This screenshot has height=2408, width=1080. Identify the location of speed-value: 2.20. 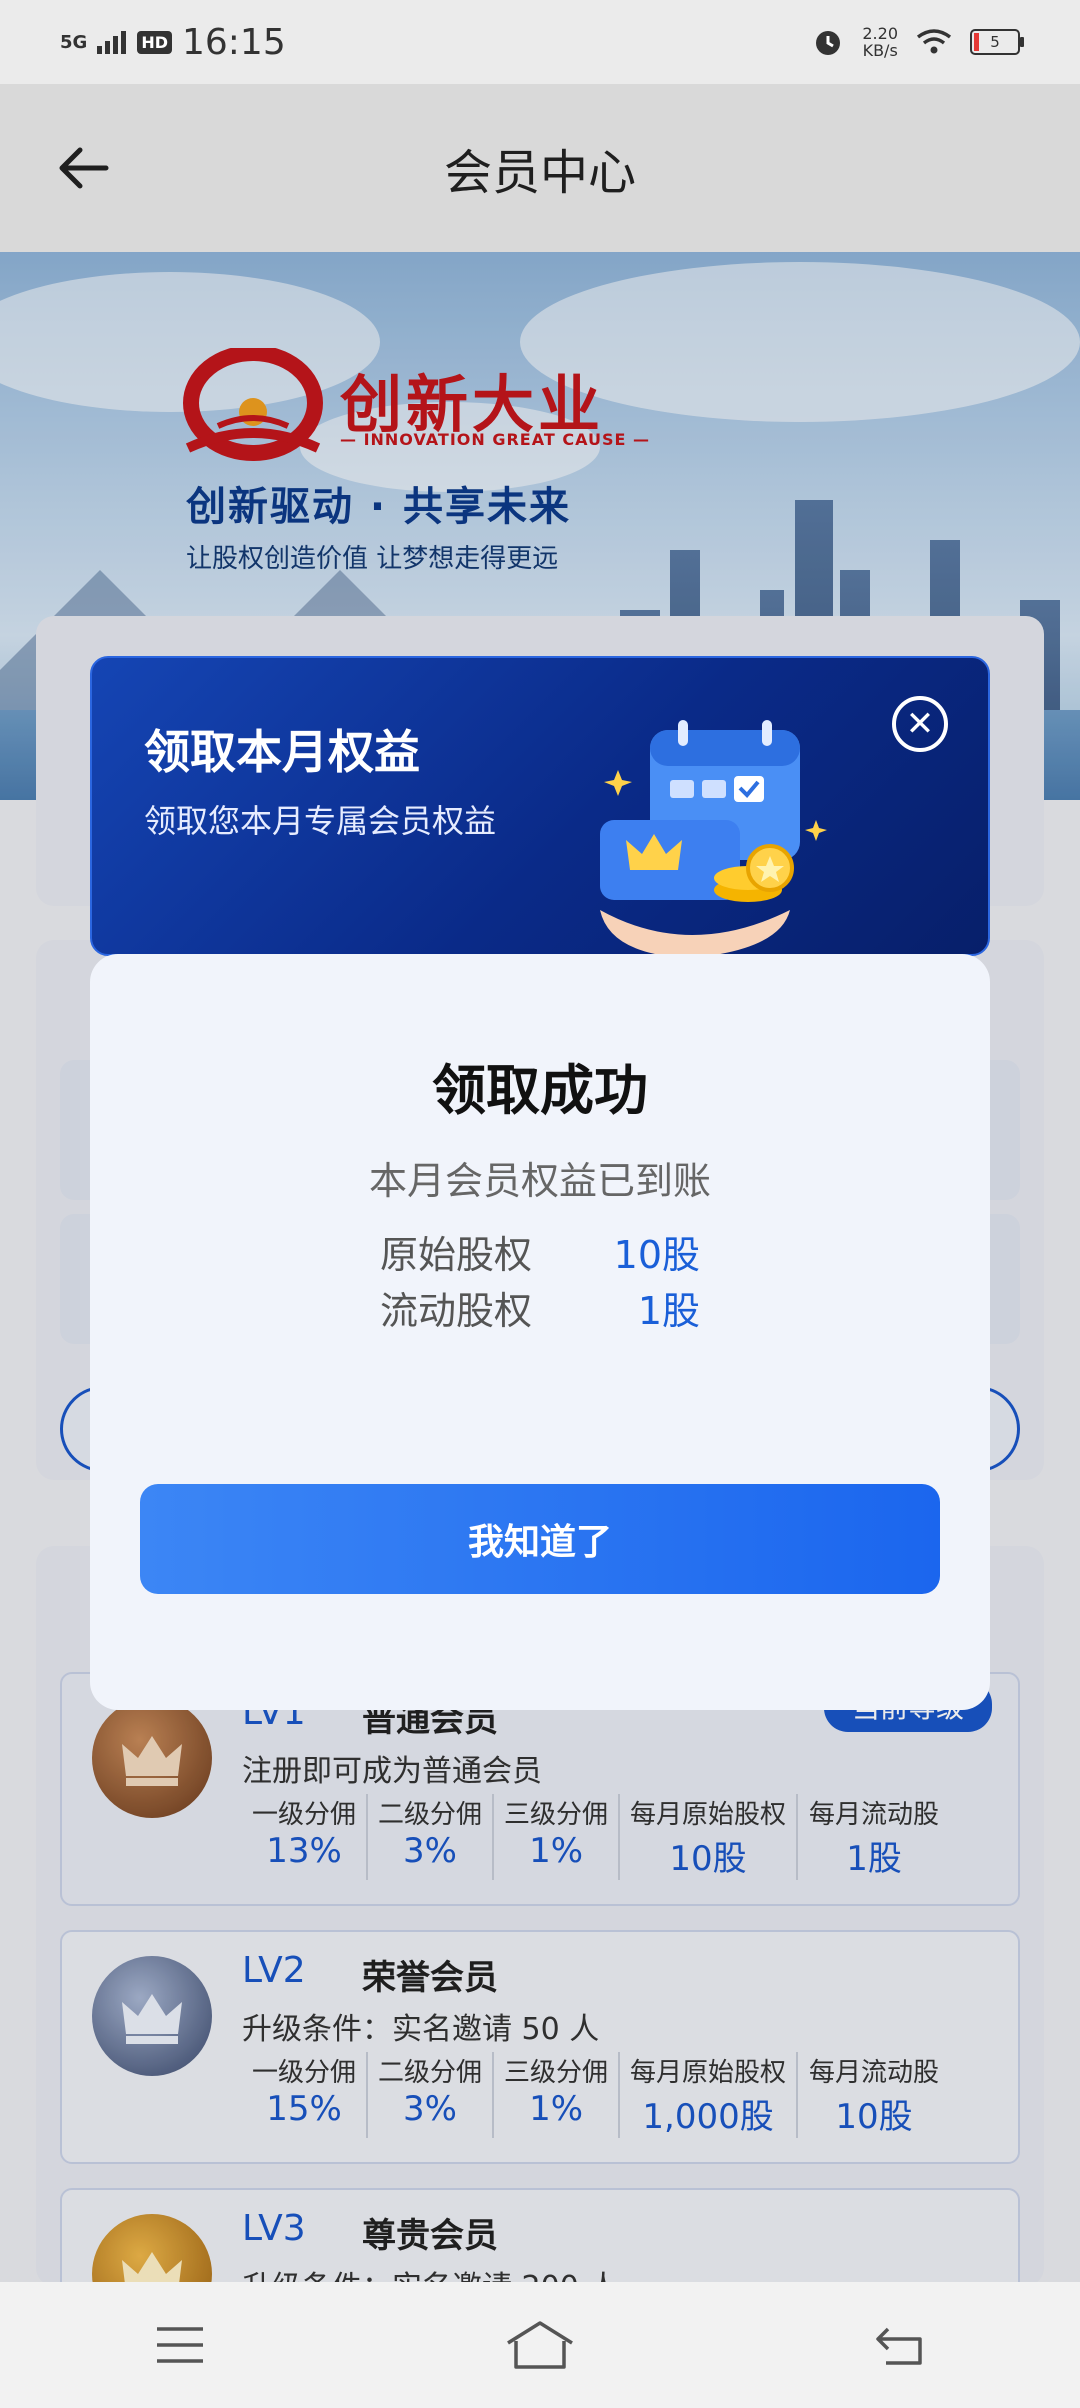
(880, 33).